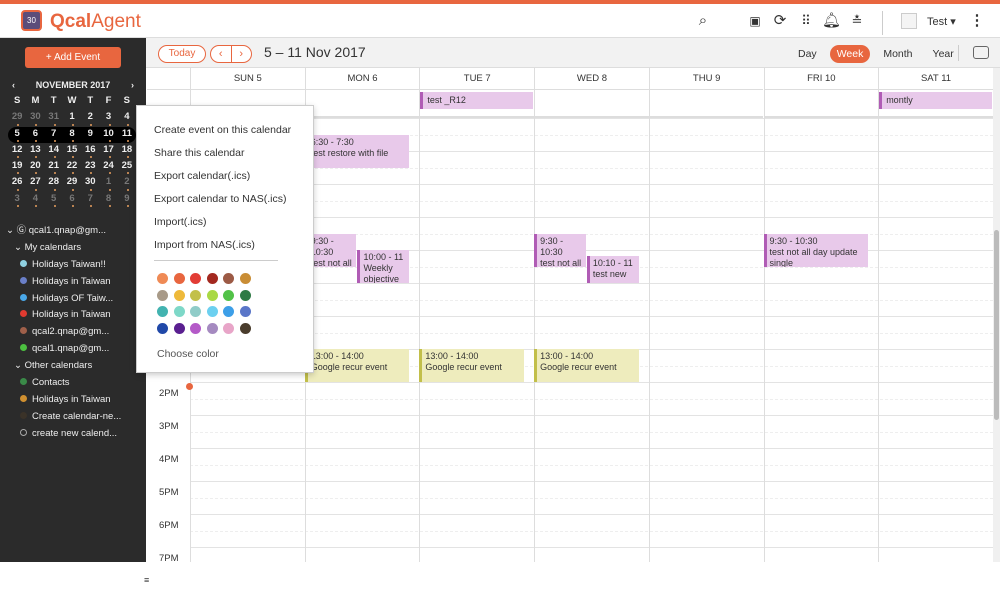  I want to click on view-month-button: Month, so click(897, 54).